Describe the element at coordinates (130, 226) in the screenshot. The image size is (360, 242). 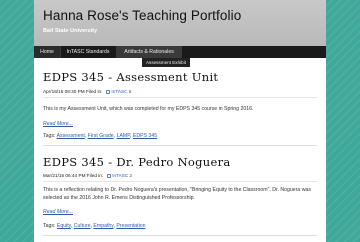
I see `tag-link: Presentation` at that location.